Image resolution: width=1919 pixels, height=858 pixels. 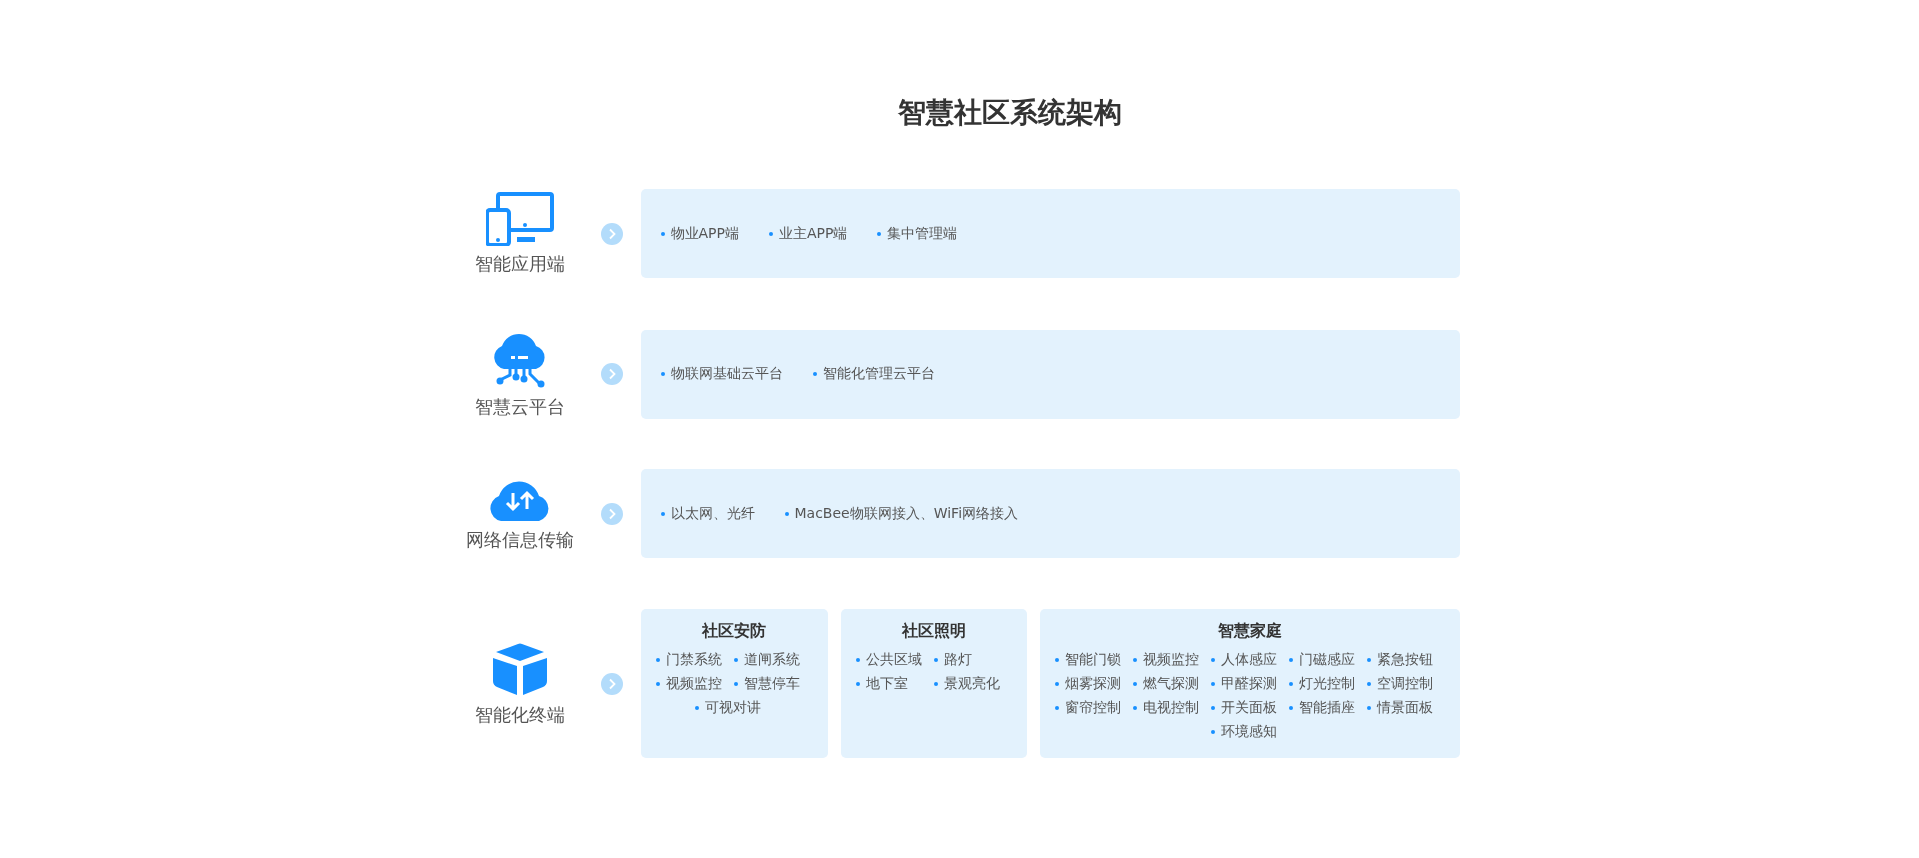 I want to click on list-item: 甲醛探测, so click(x=1249, y=684).